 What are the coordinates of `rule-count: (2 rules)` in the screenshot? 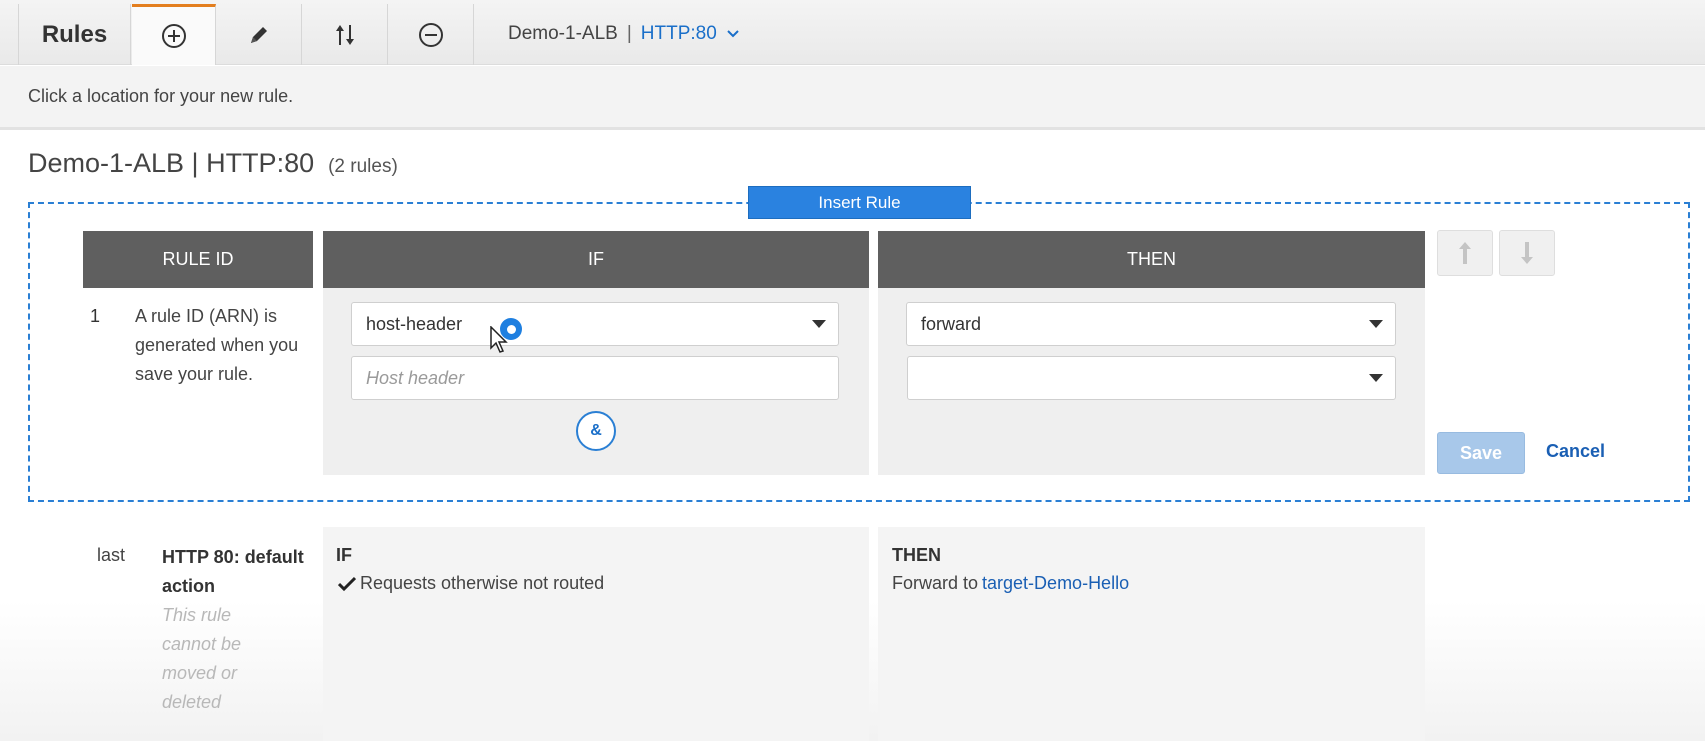 It's located at (363, 166).